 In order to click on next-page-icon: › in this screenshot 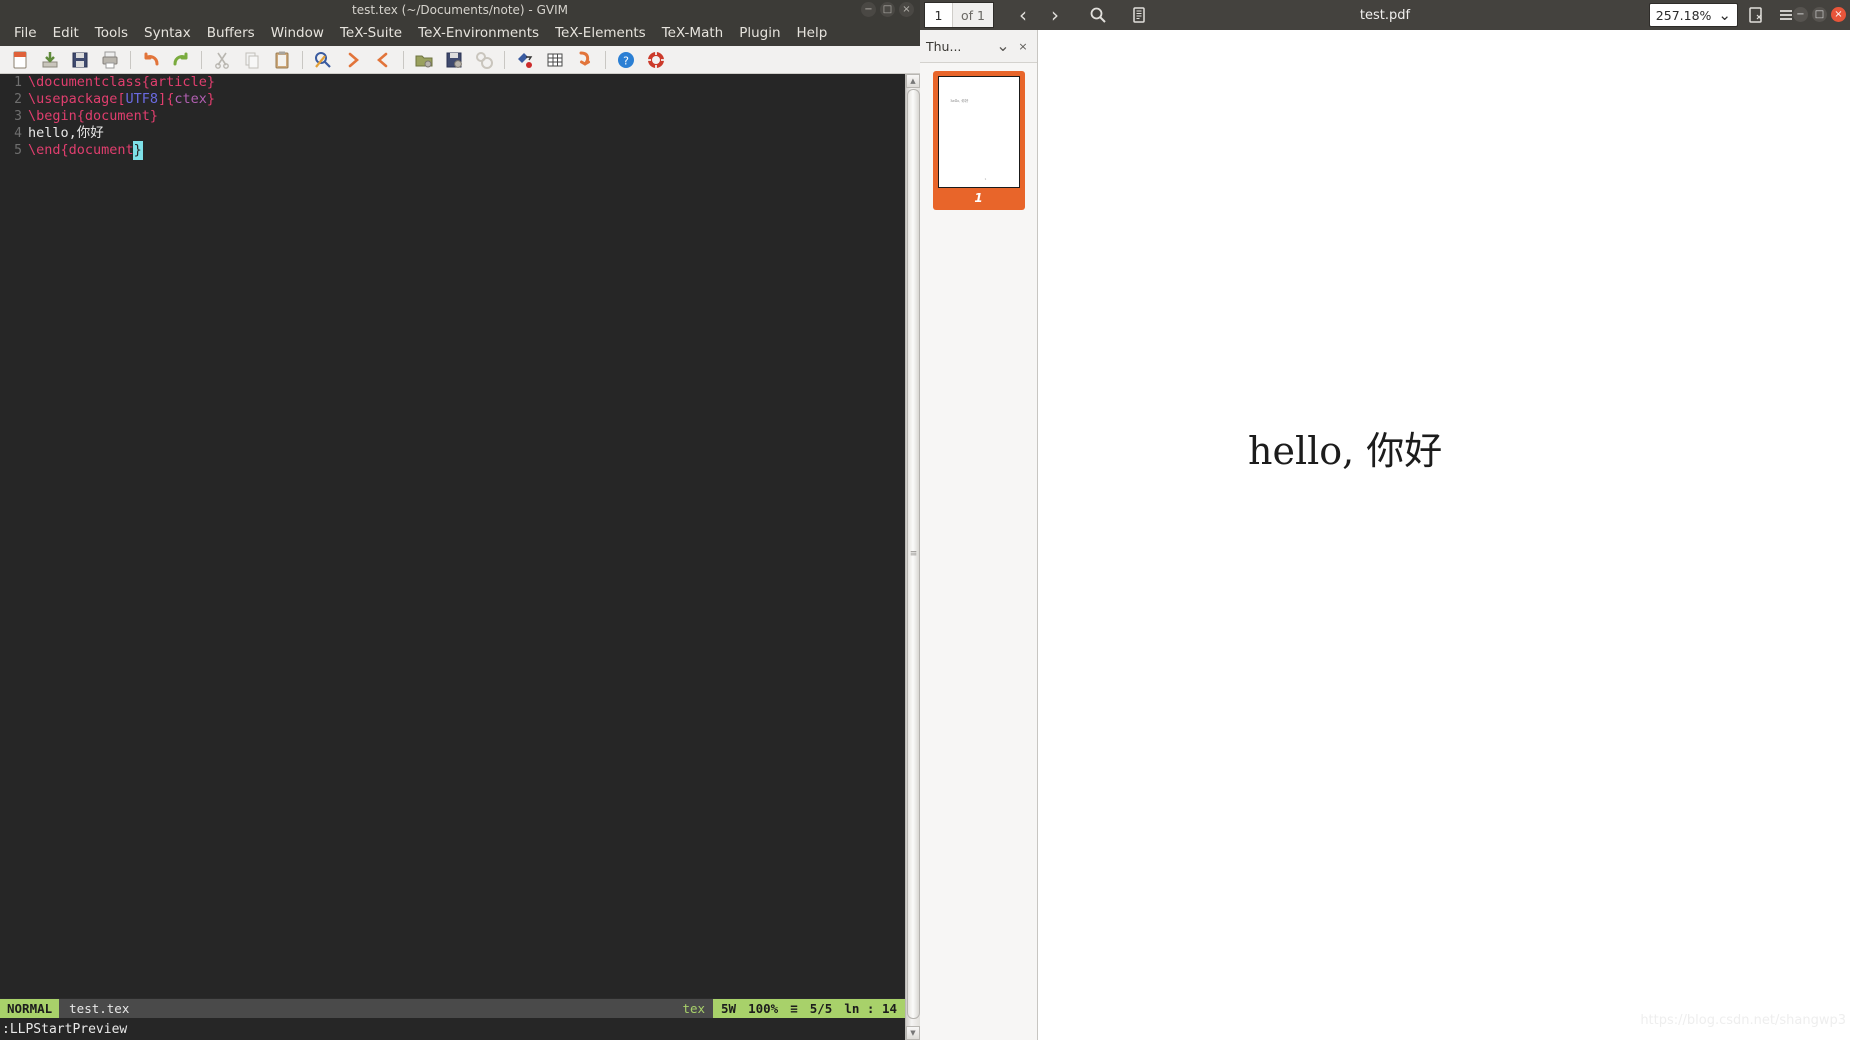, I will do `click(1055, 15)`.